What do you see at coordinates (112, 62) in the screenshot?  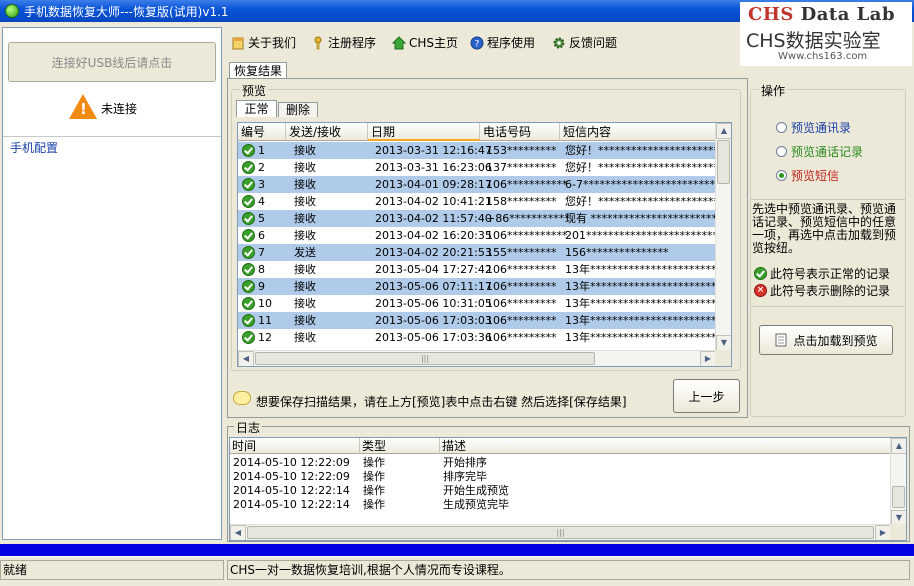 I see `connect-usb-button: 连接好USB线后请点击` at bounding box center [112, 62].